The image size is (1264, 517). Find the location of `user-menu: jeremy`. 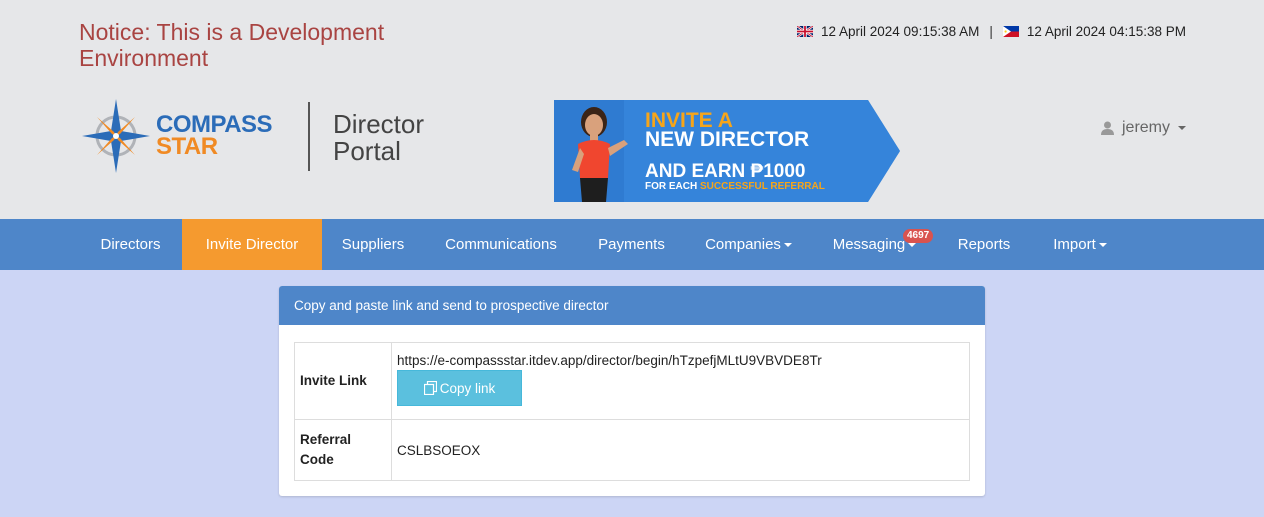

user-menu: jeremy is located at coordinates (1143, 128).